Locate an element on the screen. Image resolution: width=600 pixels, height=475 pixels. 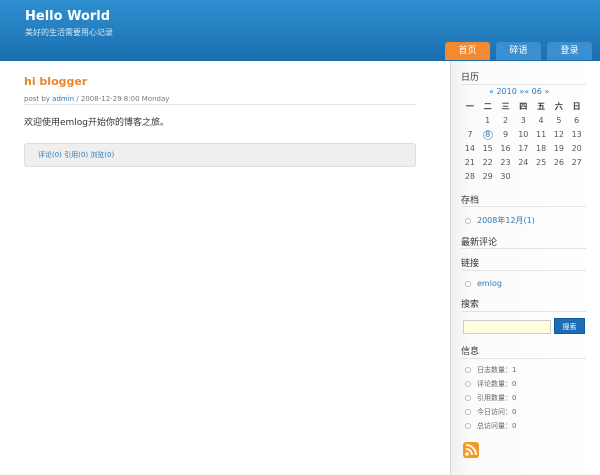
calendar-title: 日历 is located at coordinates (470, 78).